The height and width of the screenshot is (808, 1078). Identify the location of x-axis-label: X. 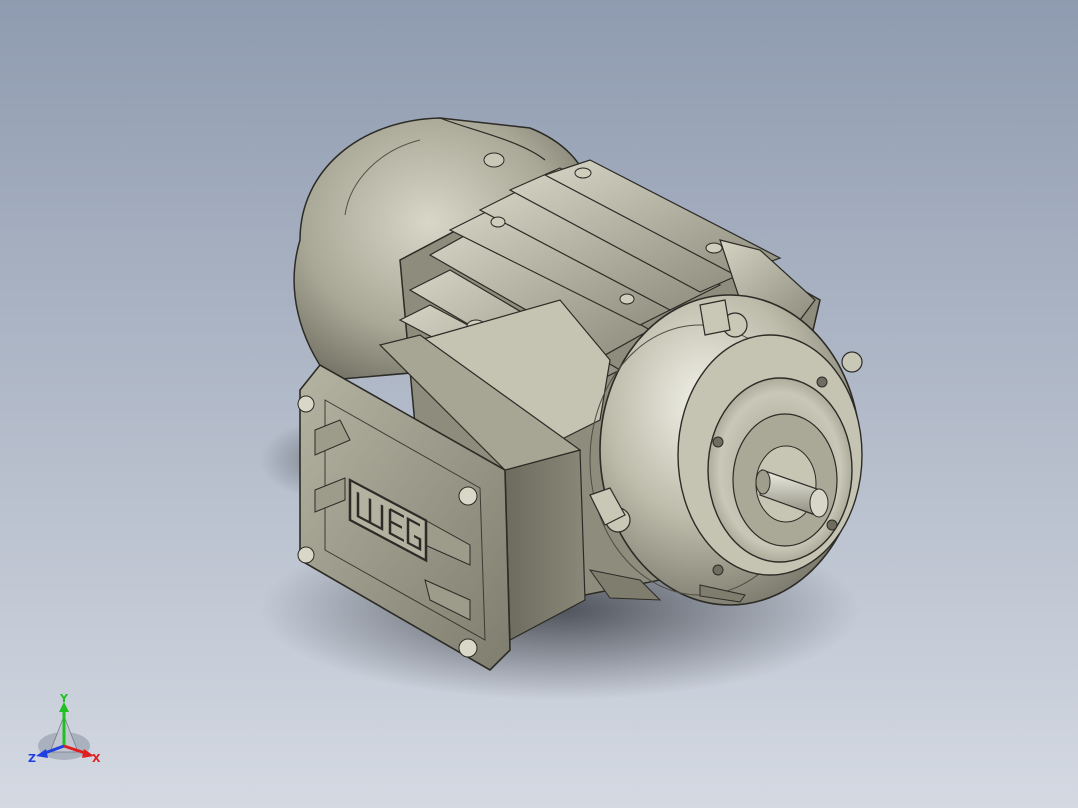
(96, 758).